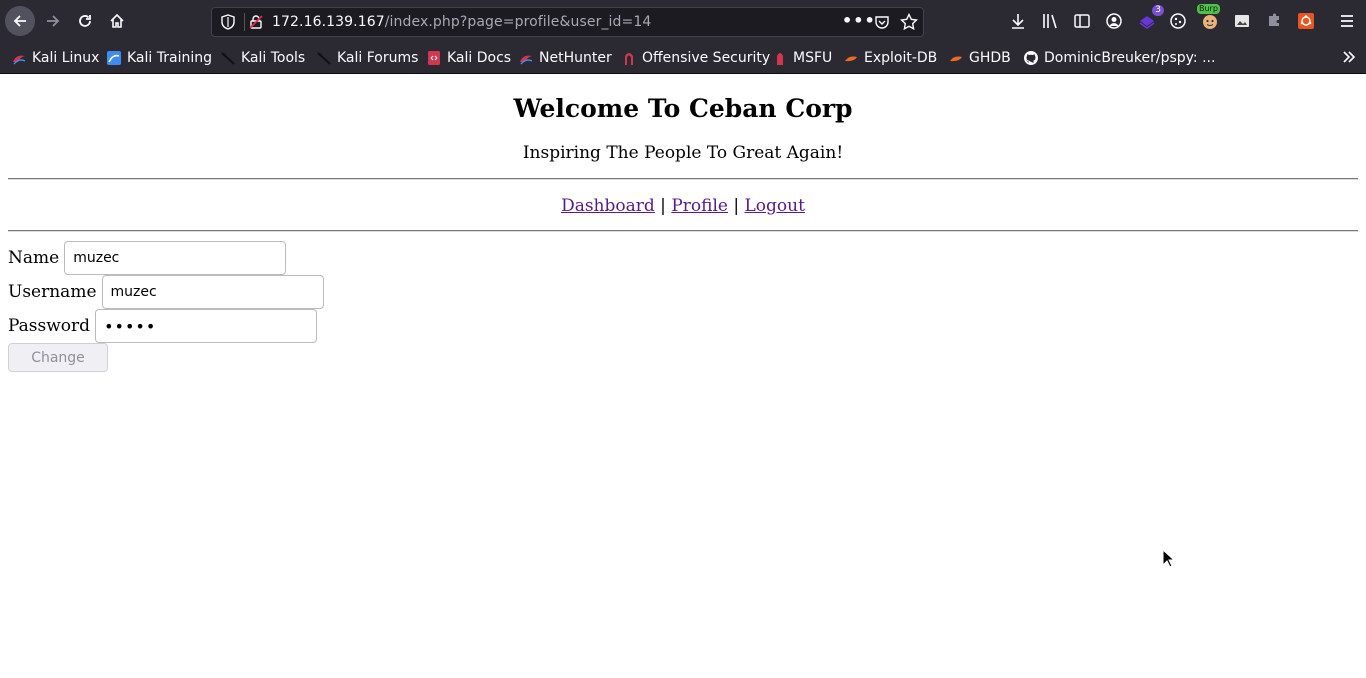  Describe the element at coordinates (1208, 9) in the screenshot. I see `burp-badge: Burp` at that location.